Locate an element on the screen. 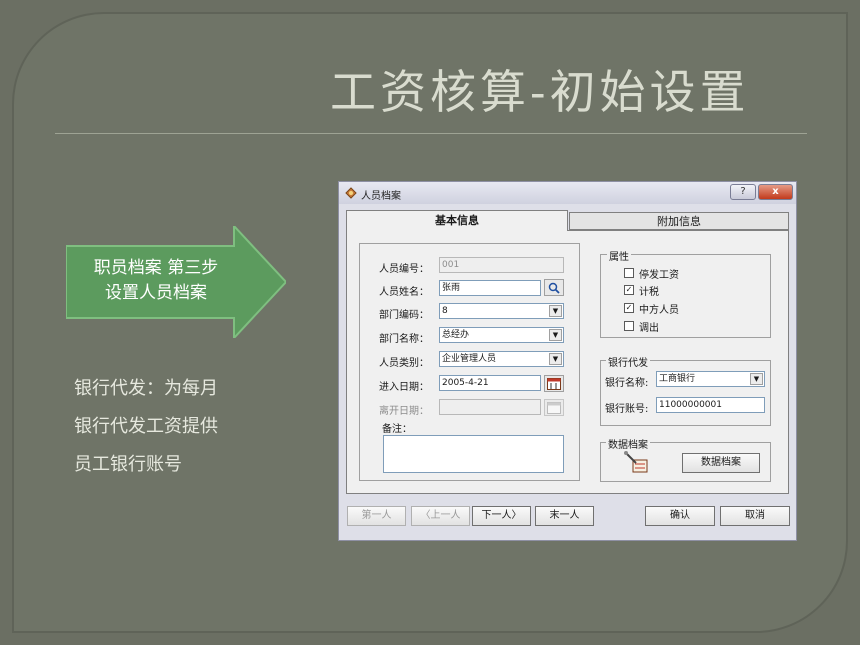 This screenshot has height=645, width=860. chinese-staff-checkbox: ✓ is located at coordinates (629, 308).